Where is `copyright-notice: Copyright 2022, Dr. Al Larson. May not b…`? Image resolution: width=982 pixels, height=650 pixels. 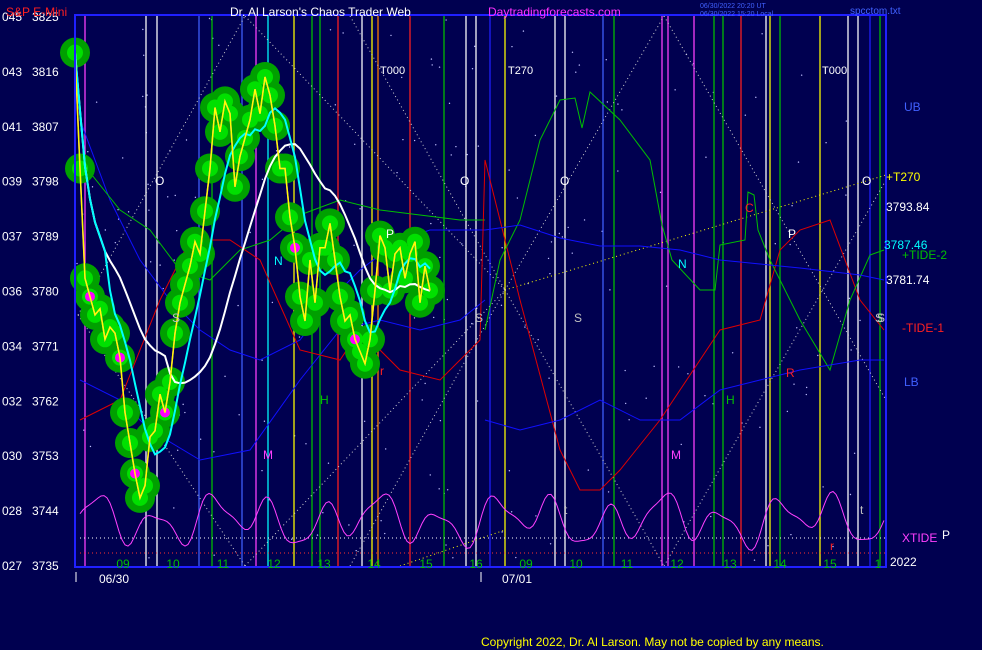 copyright-notice: Copyright 2022, Dr. Al Larson. May not b… is located at coordinates (652, 642).